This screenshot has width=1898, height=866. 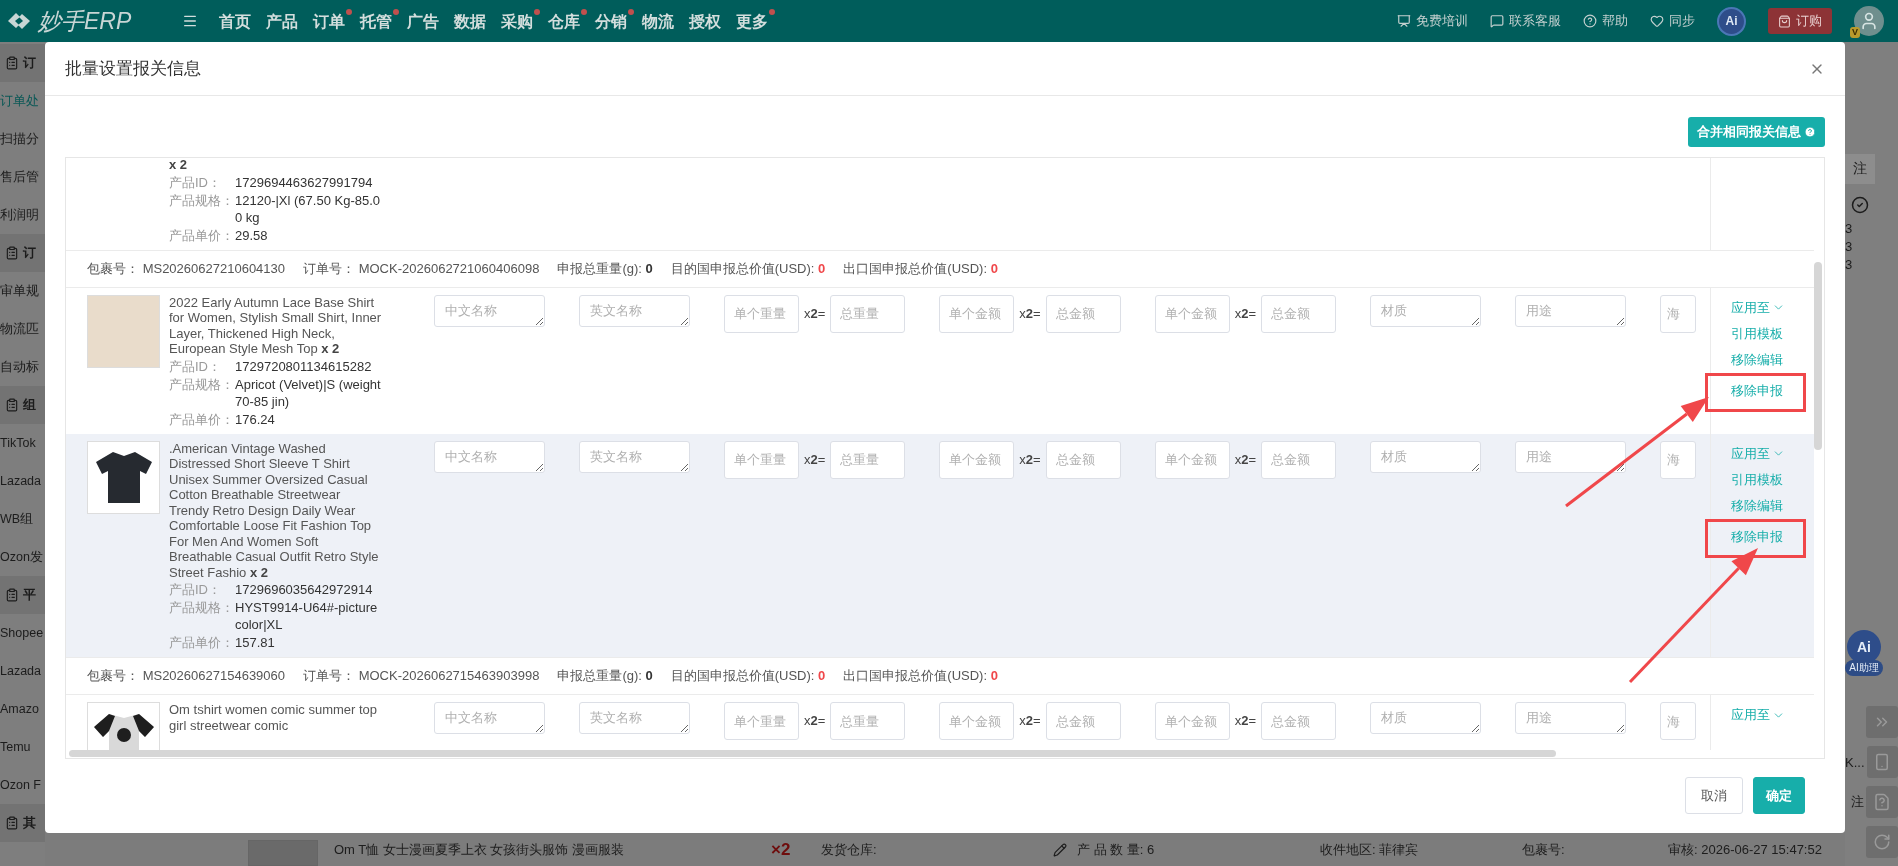 I want to click on merge-button: 合并相同报关信息, so click(x=1756, y=132).